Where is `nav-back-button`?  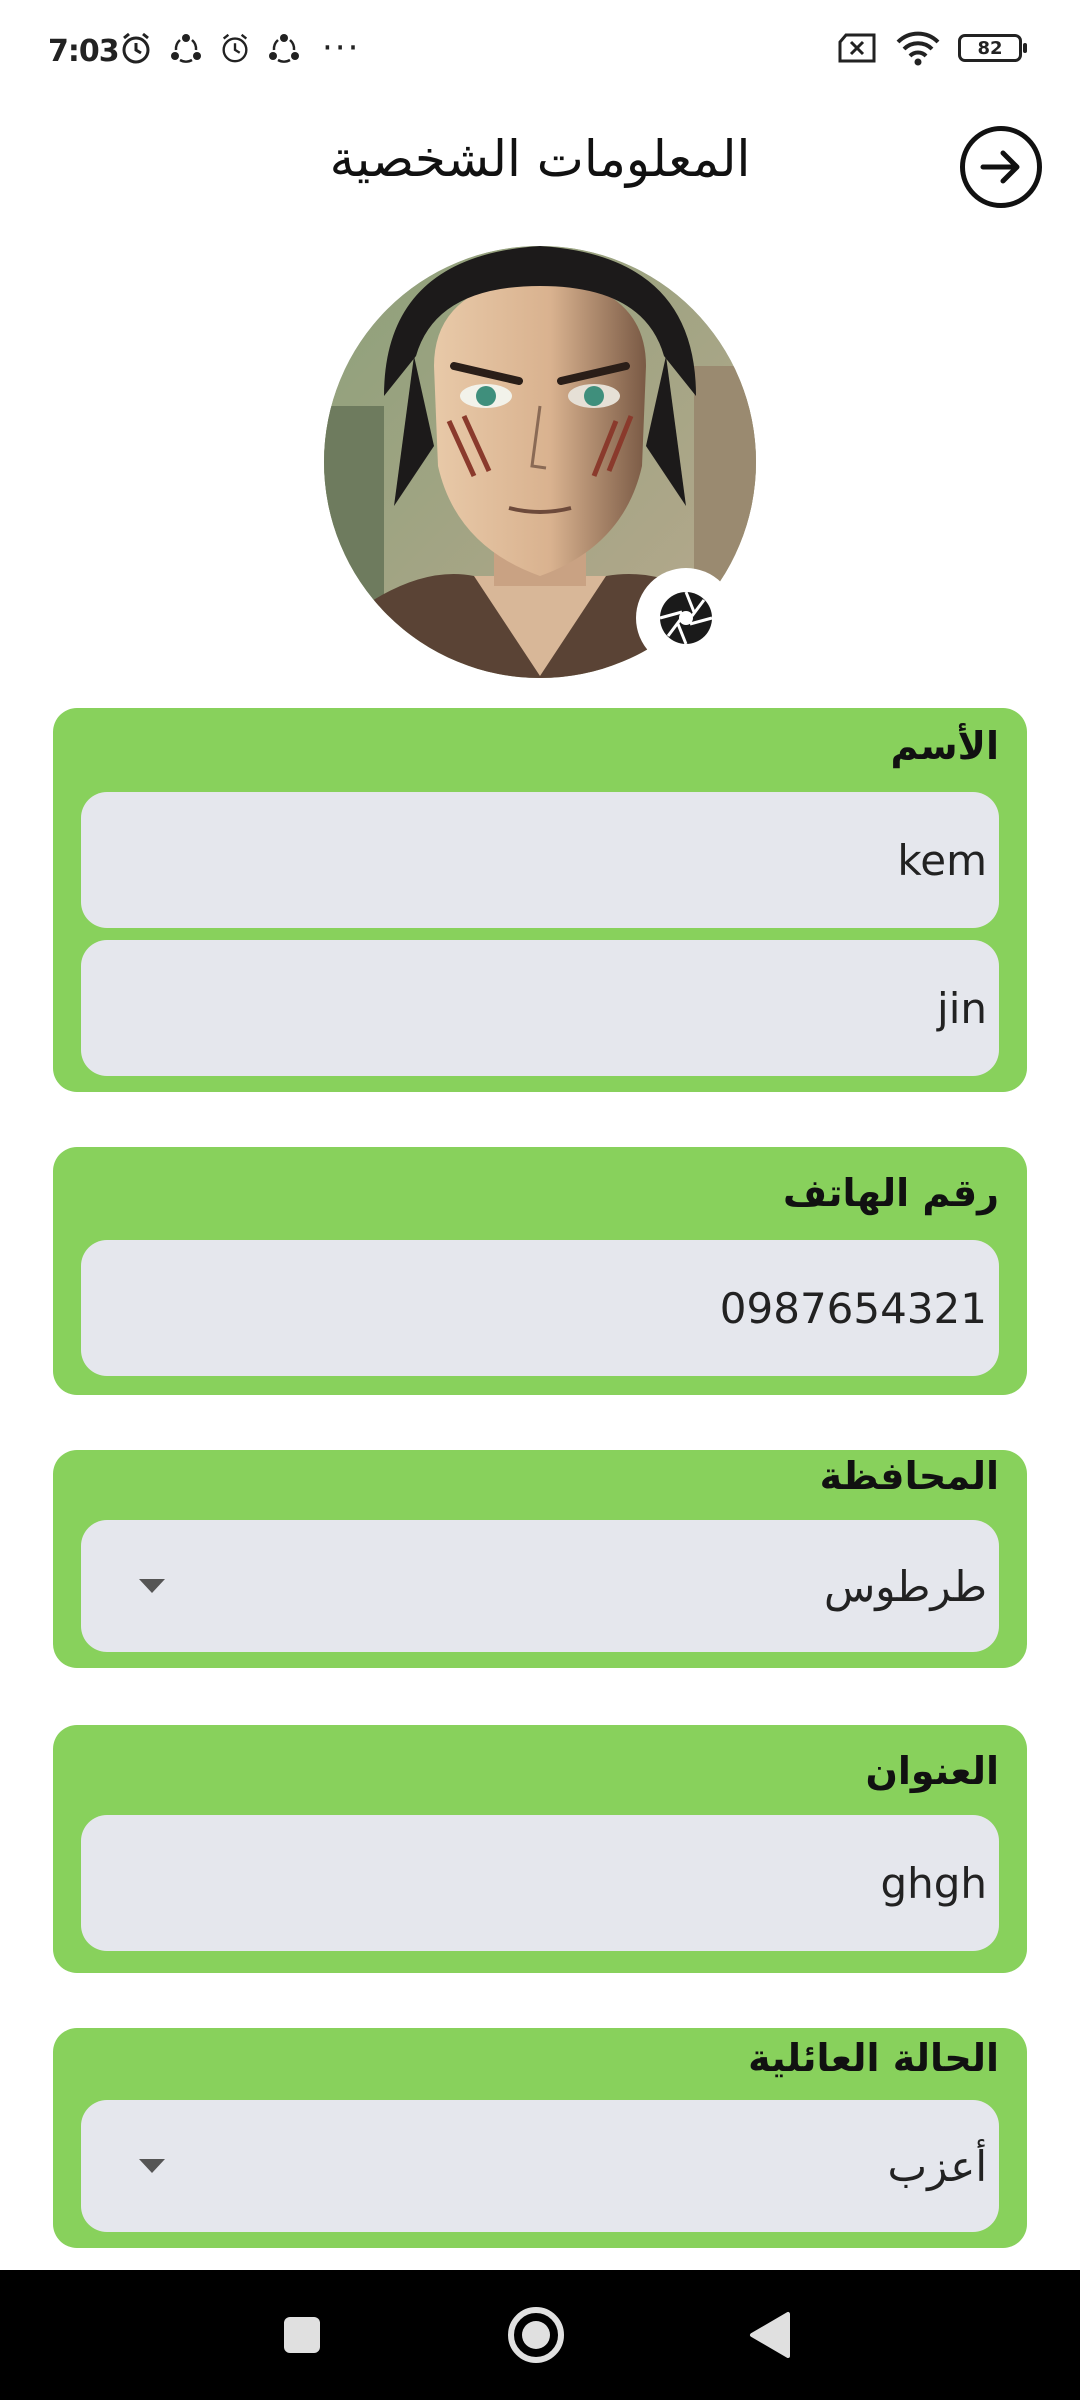 nav-back-button is located at coordinates (770, 2335).